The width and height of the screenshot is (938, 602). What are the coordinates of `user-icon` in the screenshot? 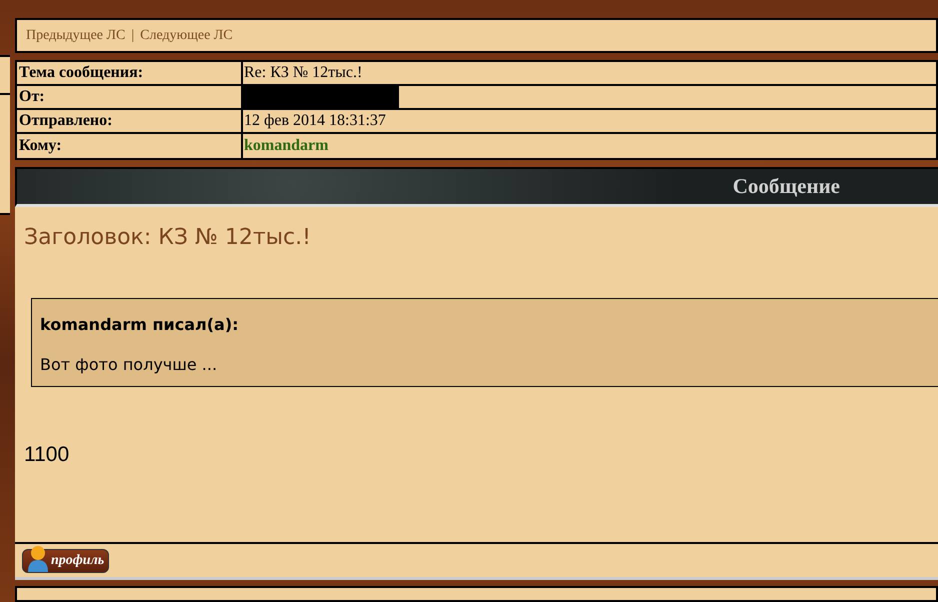 It's located at (38, 558).